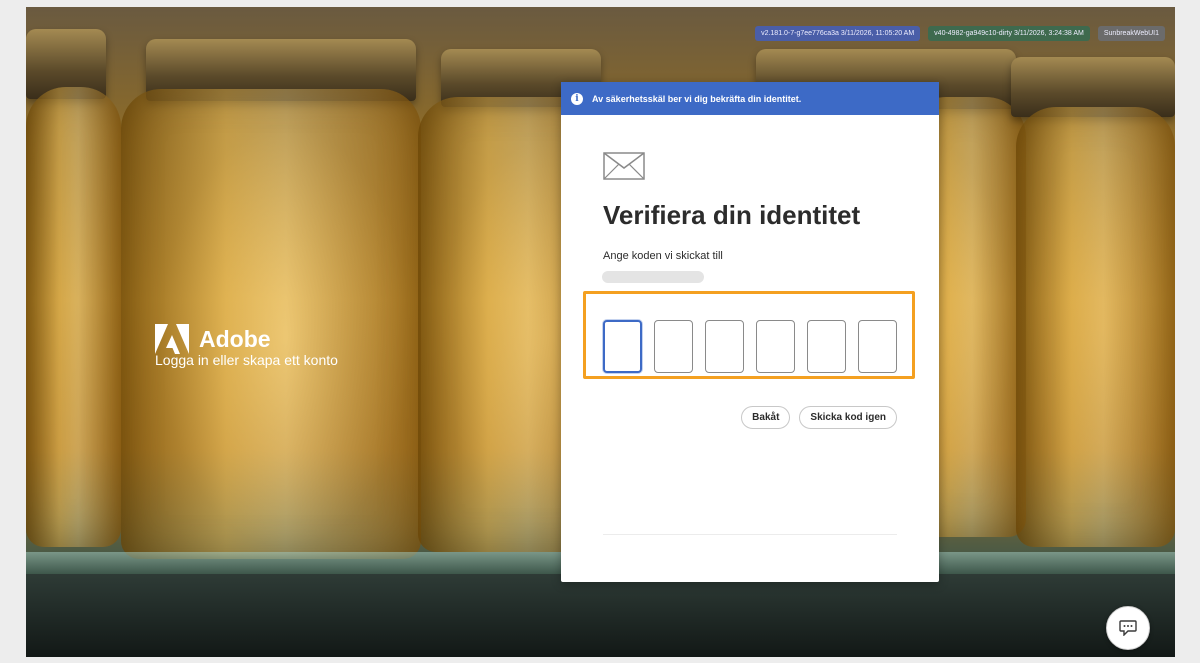 The height and width of the screenshot is (663, 1200). I want to click on resend-code-button: Skicka kod igen, so click(848, 417).